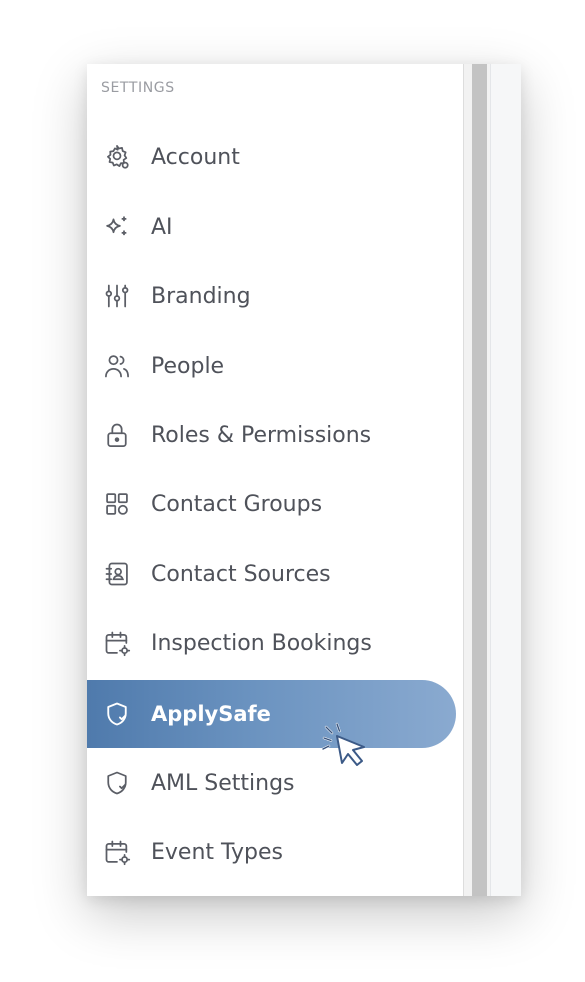 This screenshot has height=982, width=585. I want to click on sidebar-item-roles-permissions: Roles & Permissions, so click(271, 435).